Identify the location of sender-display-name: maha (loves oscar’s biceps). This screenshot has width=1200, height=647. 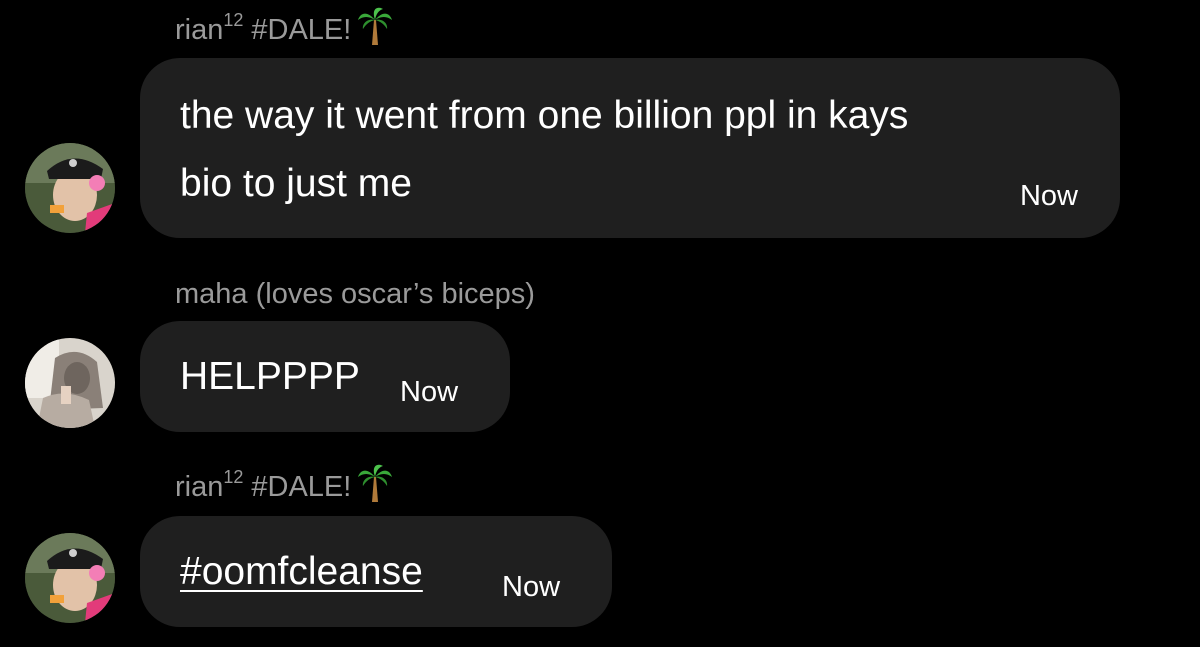
(355, 294).